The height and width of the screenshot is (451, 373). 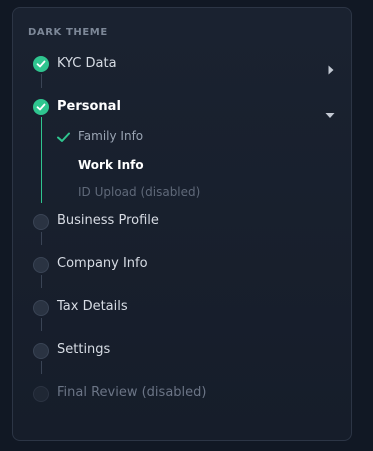 What do you see at coordinates (183, 355) in the screenshot?
I see `step-settings: Settings` at bounding box center [183, 355].